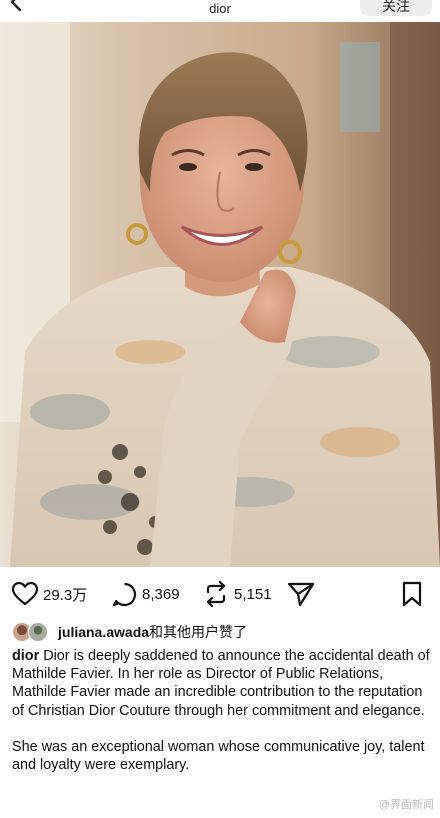  Describe the element at coordinates (38, 632) in the screenshot. I see `avatar` at that location.